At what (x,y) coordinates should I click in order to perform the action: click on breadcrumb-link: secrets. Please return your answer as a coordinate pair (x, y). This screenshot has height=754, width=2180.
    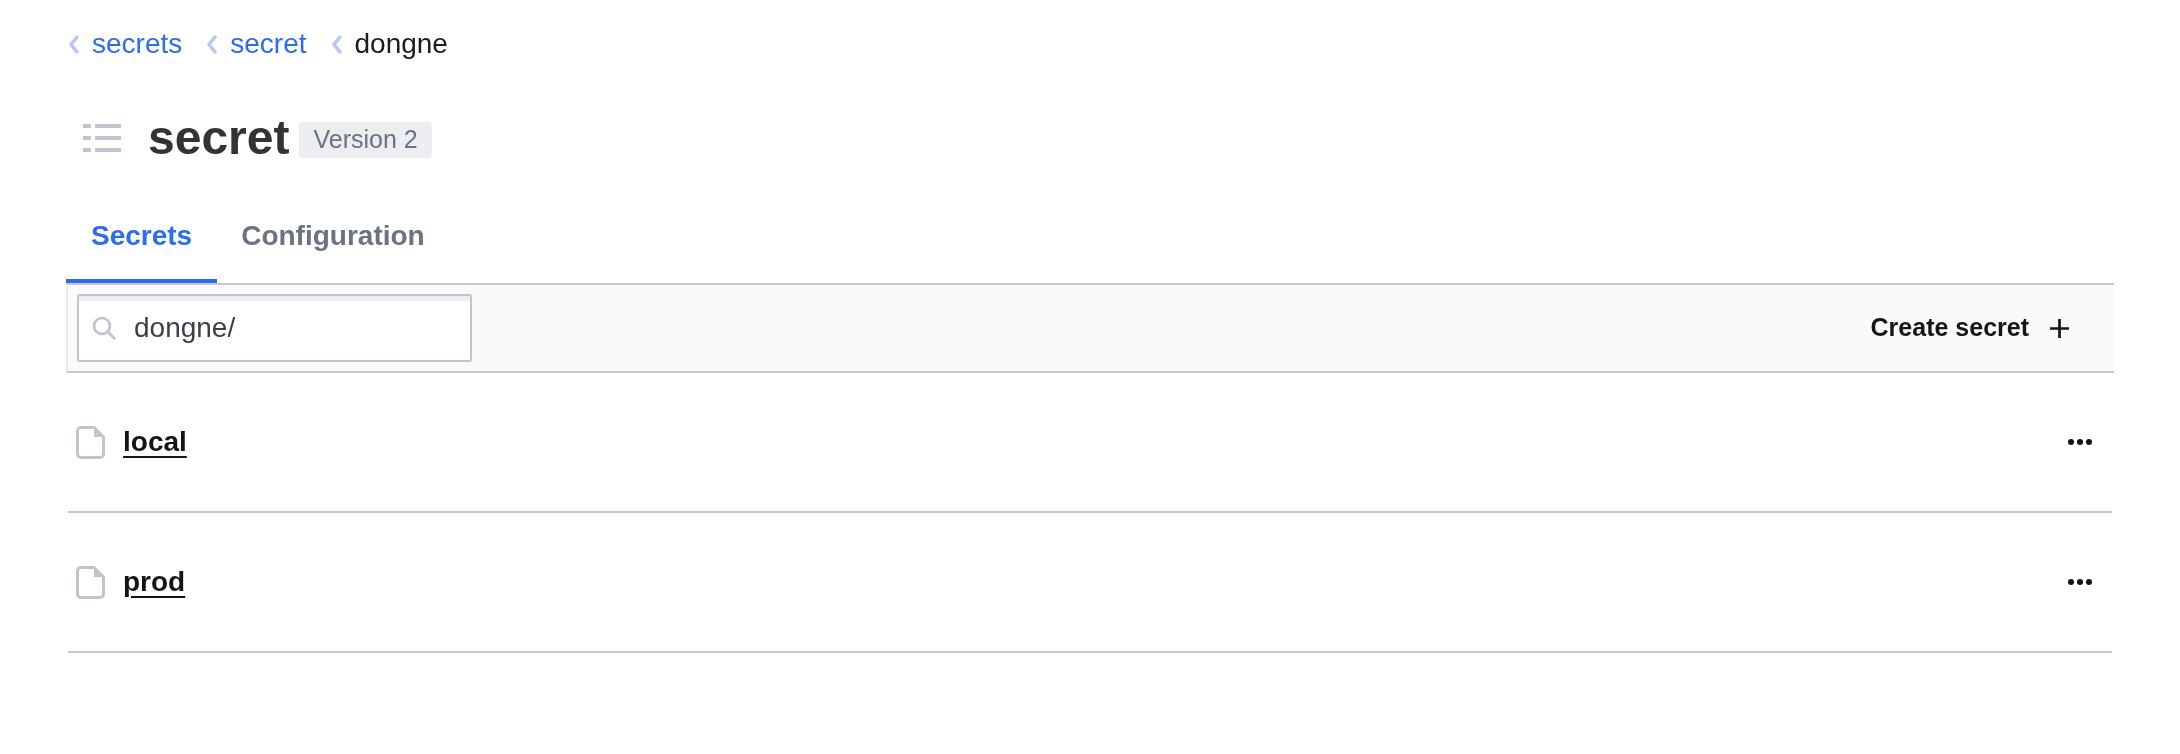
    Looking at the image, I should click on (137, 44).